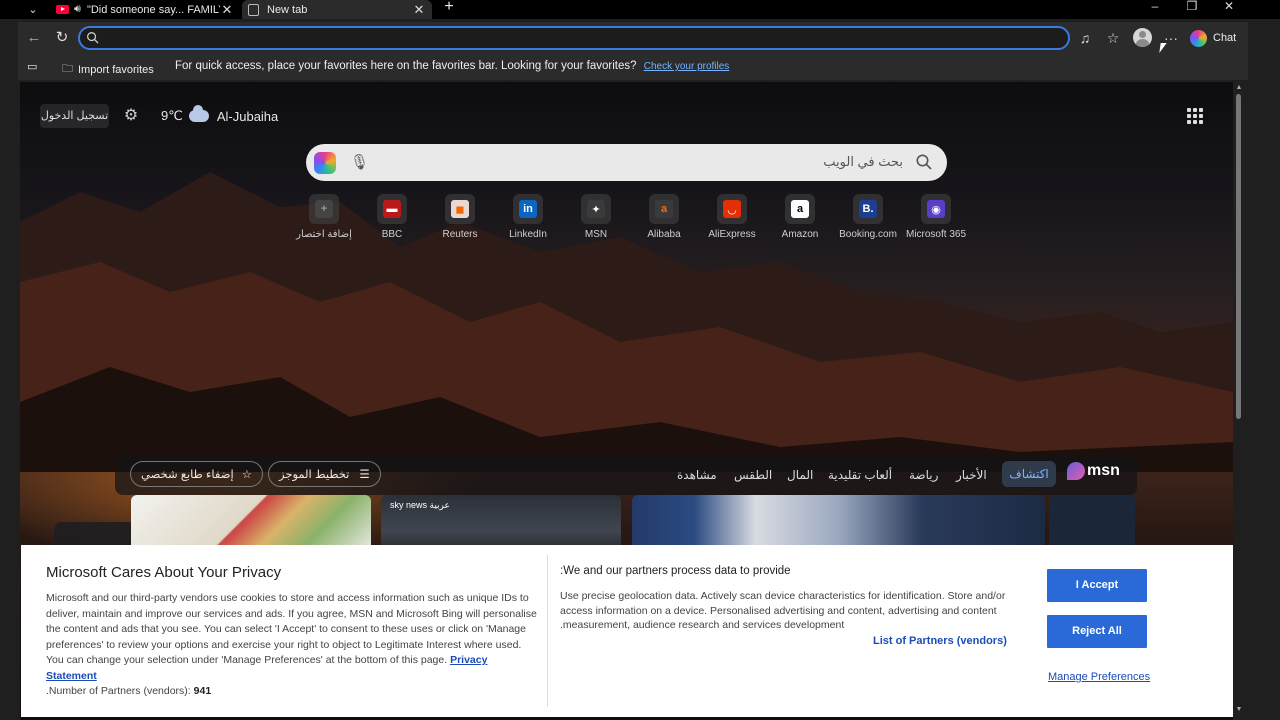  What do you see at coordinates (924, 162) in the screenshot?
I see `search-icon` at bounding box center [924, 162].